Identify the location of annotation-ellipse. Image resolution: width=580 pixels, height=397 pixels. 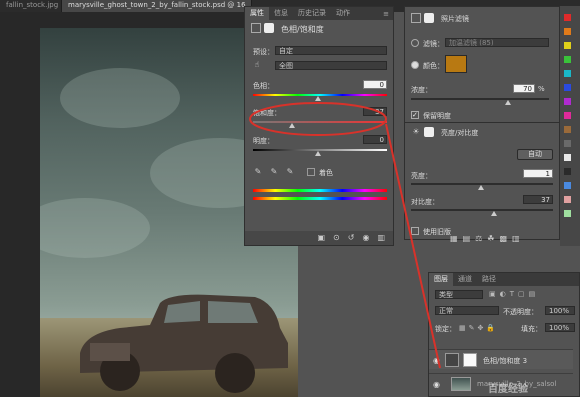
(318, 119).